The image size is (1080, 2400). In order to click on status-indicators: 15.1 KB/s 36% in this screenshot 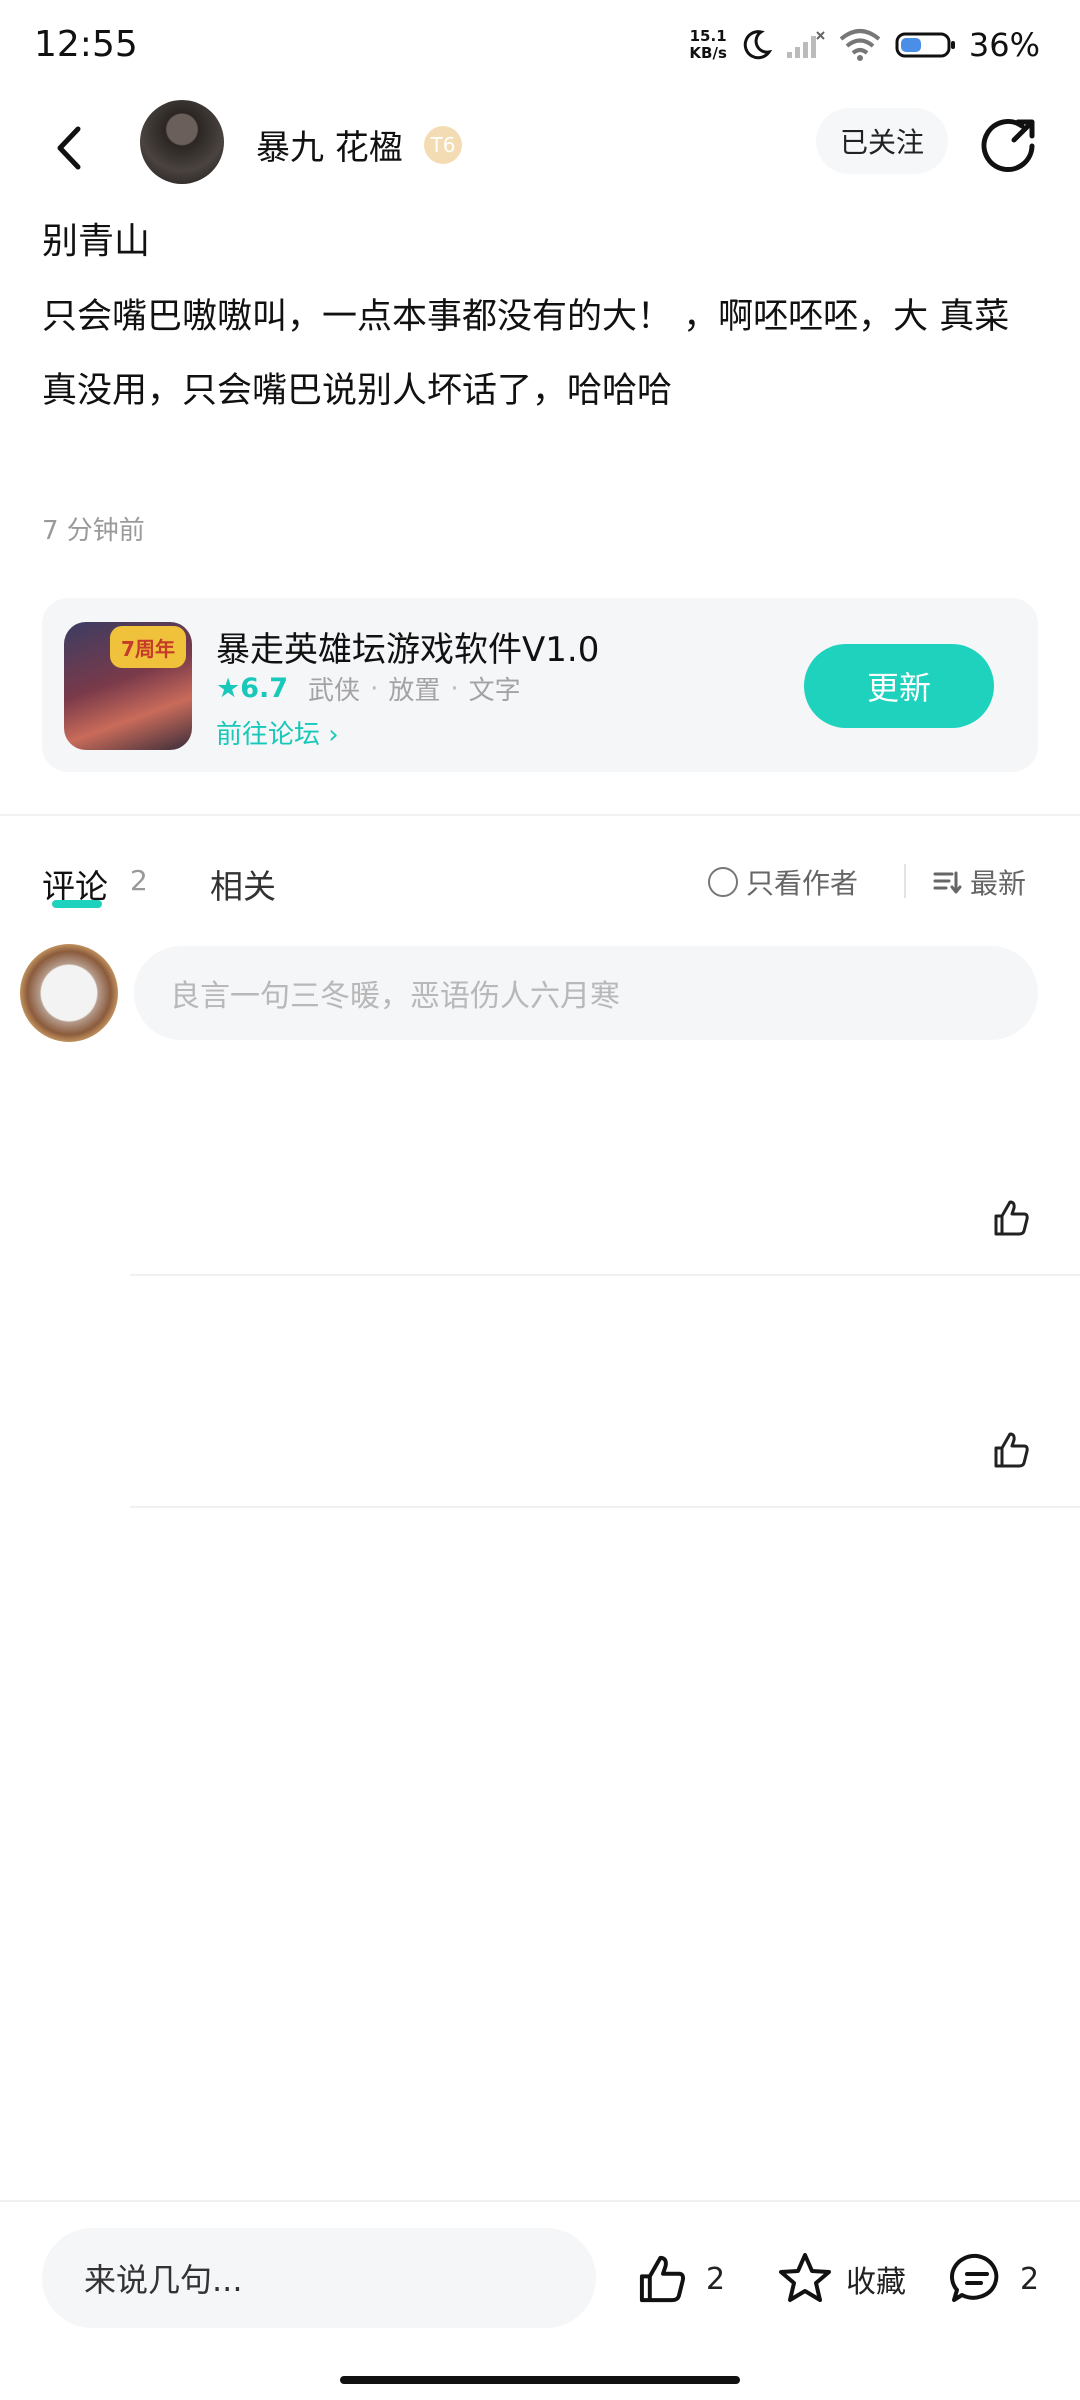, I will do `click(864, 45)`.